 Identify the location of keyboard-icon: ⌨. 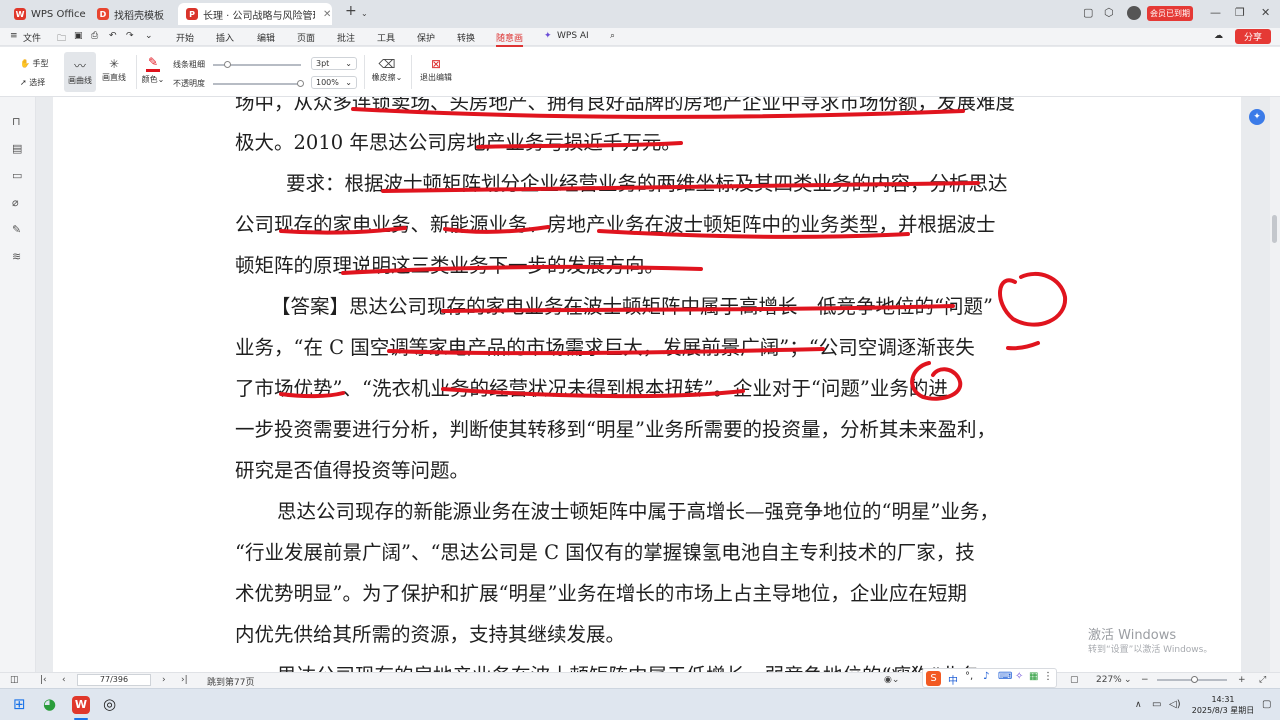
(1005, 676).